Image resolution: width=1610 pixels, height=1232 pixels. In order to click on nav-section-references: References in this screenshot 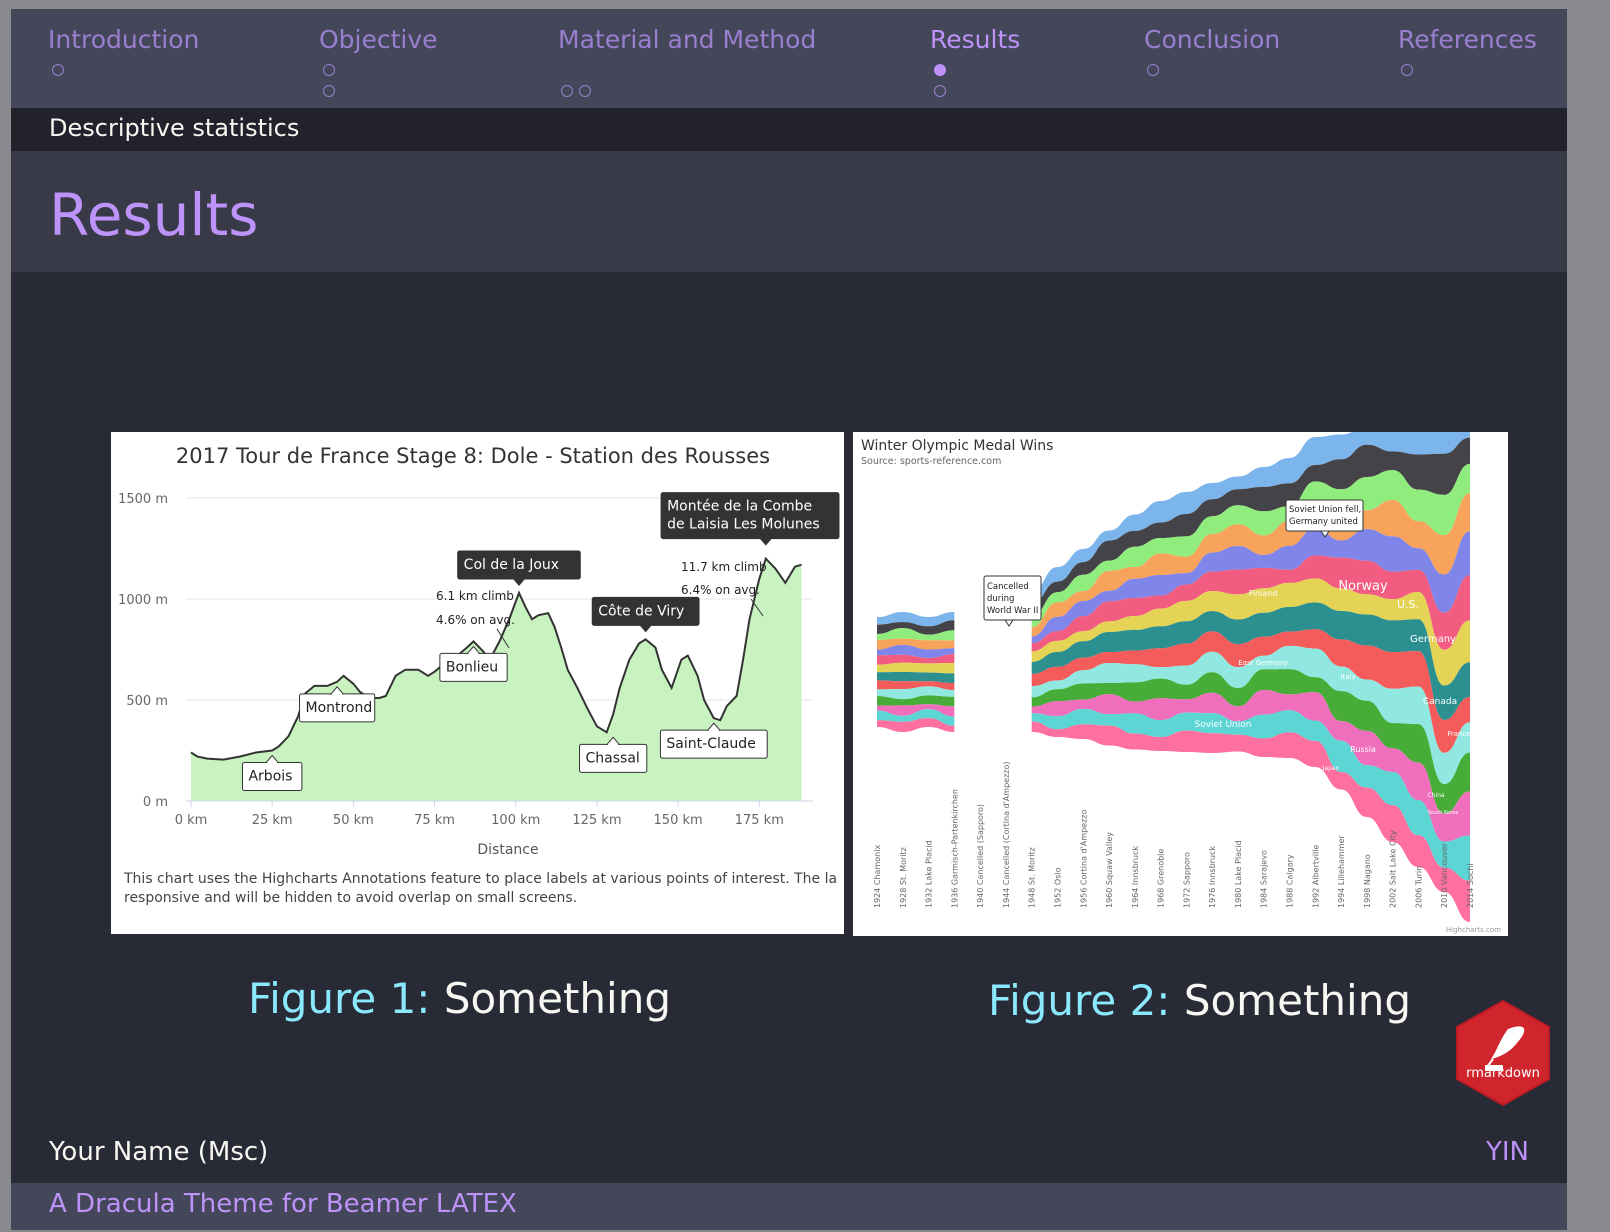, I will do `click(1467, 39)`.